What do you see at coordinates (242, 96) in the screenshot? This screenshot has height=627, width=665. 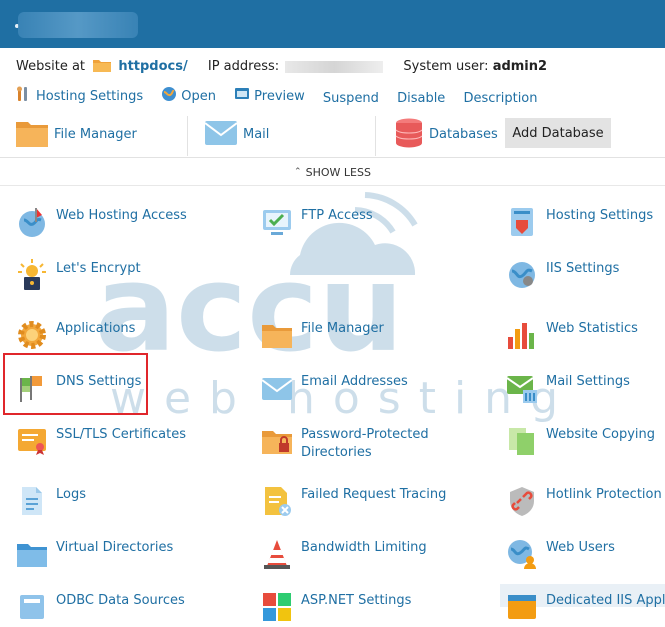 I see `preview-icon` at bounding box center [242, 96].